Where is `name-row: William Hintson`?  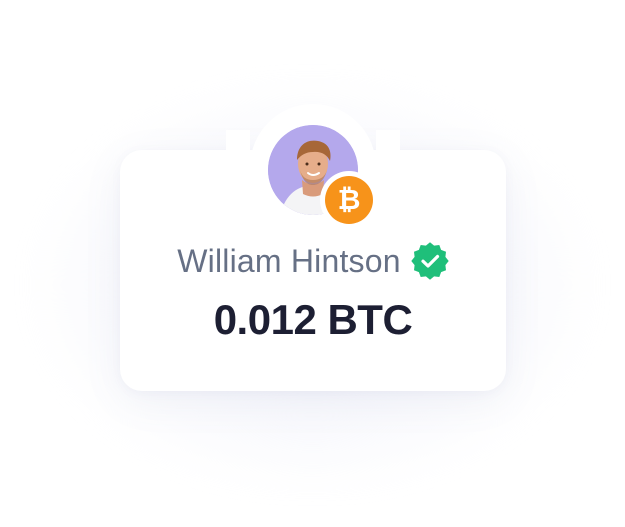
name-row: William Hintson is located at coordinates (313, 261).